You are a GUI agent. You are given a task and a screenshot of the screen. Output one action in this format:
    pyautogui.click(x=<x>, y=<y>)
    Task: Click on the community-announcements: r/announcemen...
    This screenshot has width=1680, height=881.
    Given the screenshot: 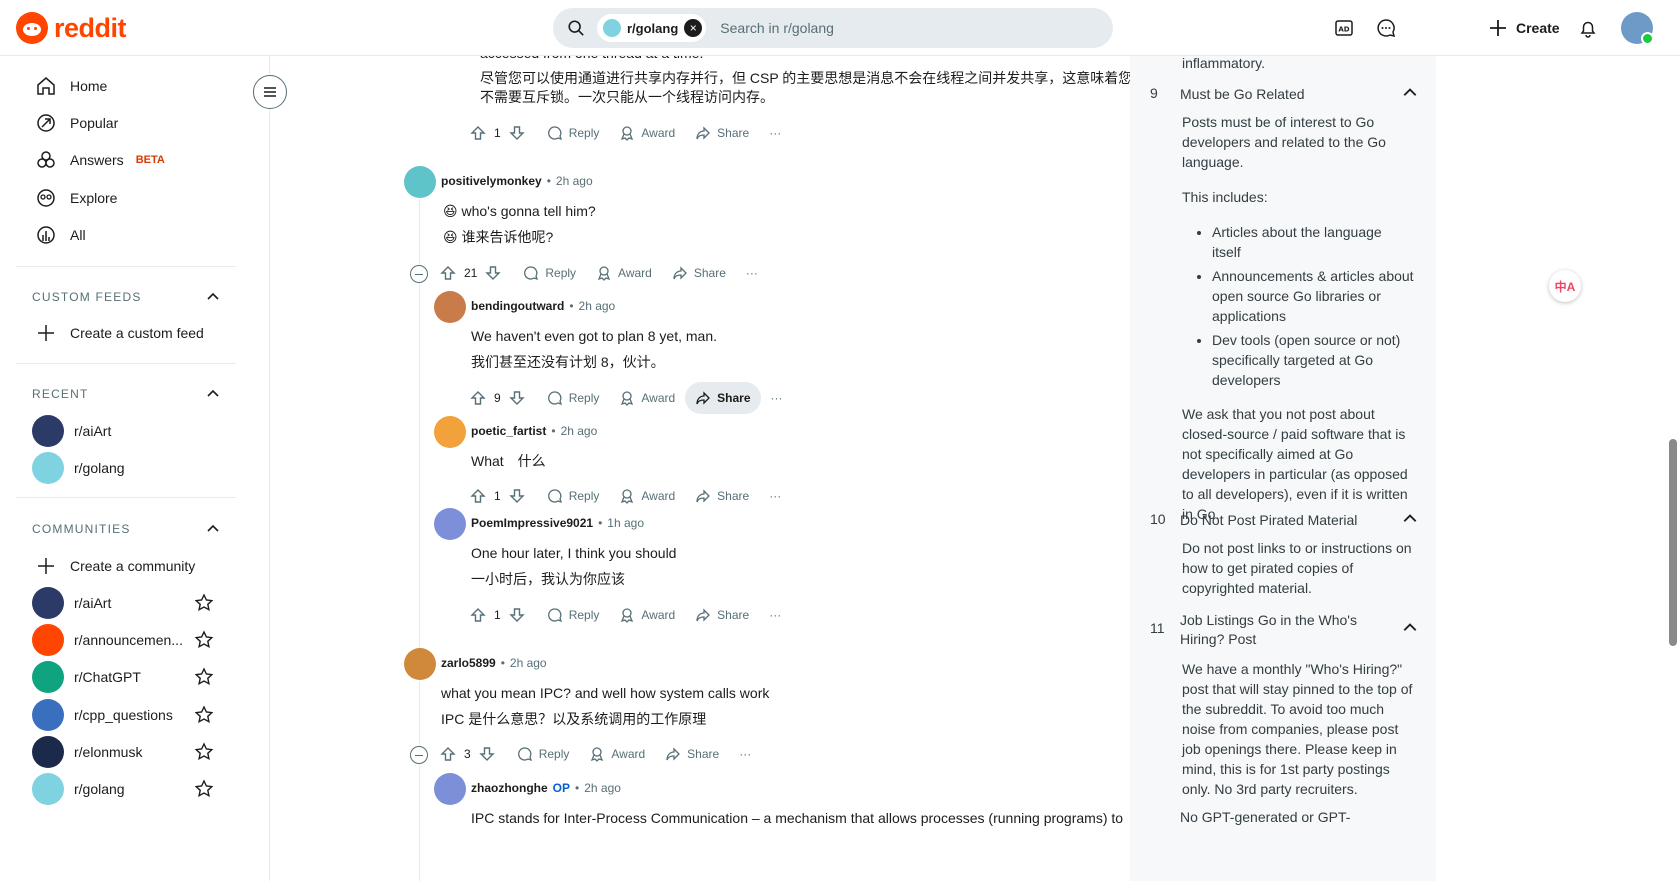 What is the action you would take?
    pyautogui.click(x=126, y=640)
    